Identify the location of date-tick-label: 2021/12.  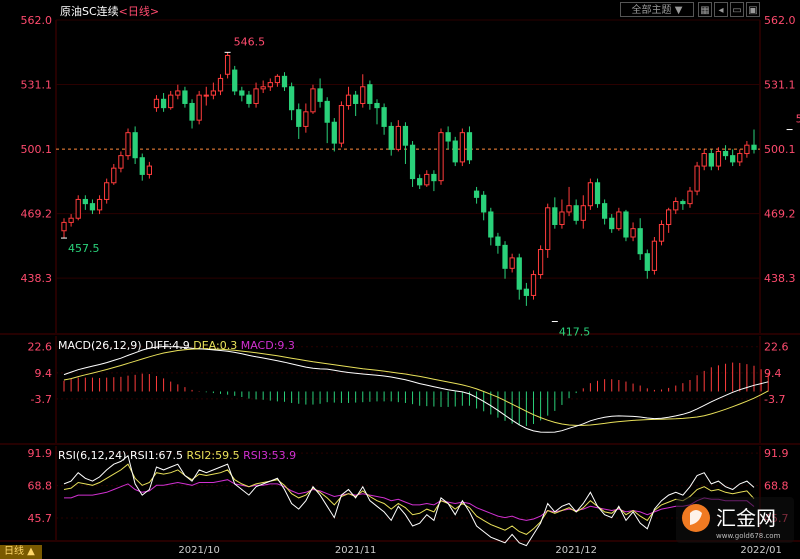
(576, 550).